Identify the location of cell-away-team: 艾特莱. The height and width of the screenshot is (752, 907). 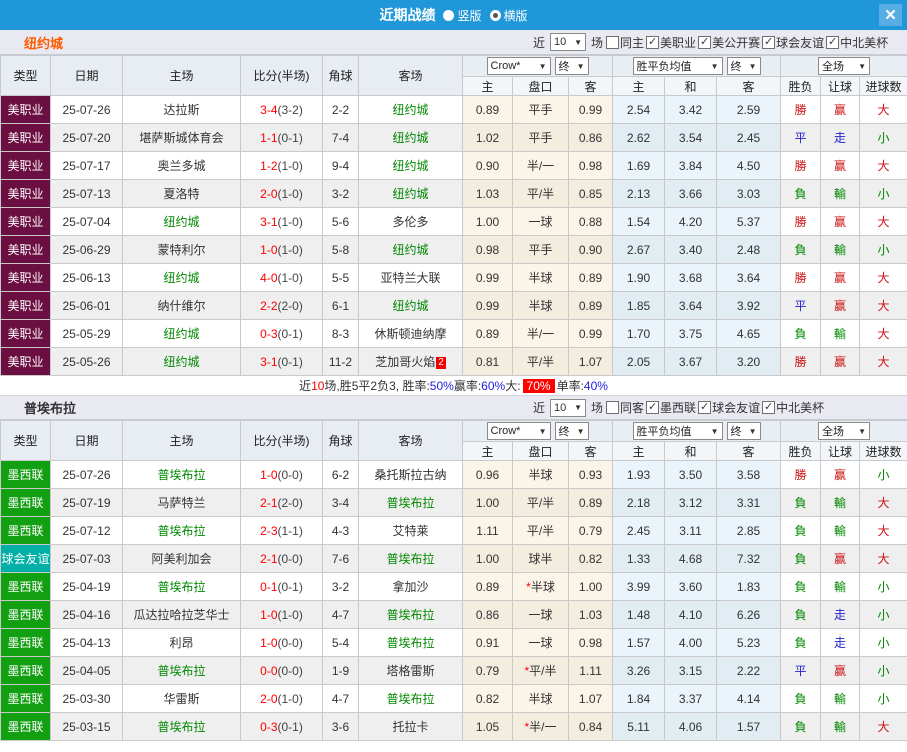
(410, 530).